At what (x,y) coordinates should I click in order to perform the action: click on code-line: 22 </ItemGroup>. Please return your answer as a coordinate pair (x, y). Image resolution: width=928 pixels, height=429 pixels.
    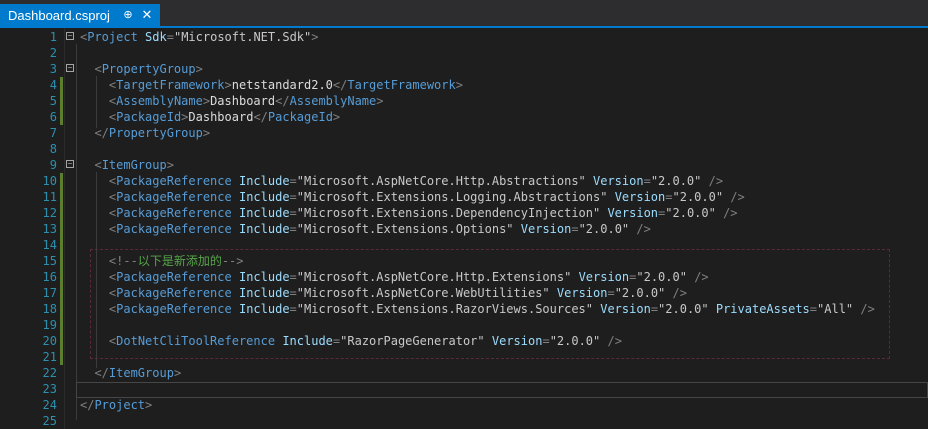
    Looking at the image, I should click on (464, 373).